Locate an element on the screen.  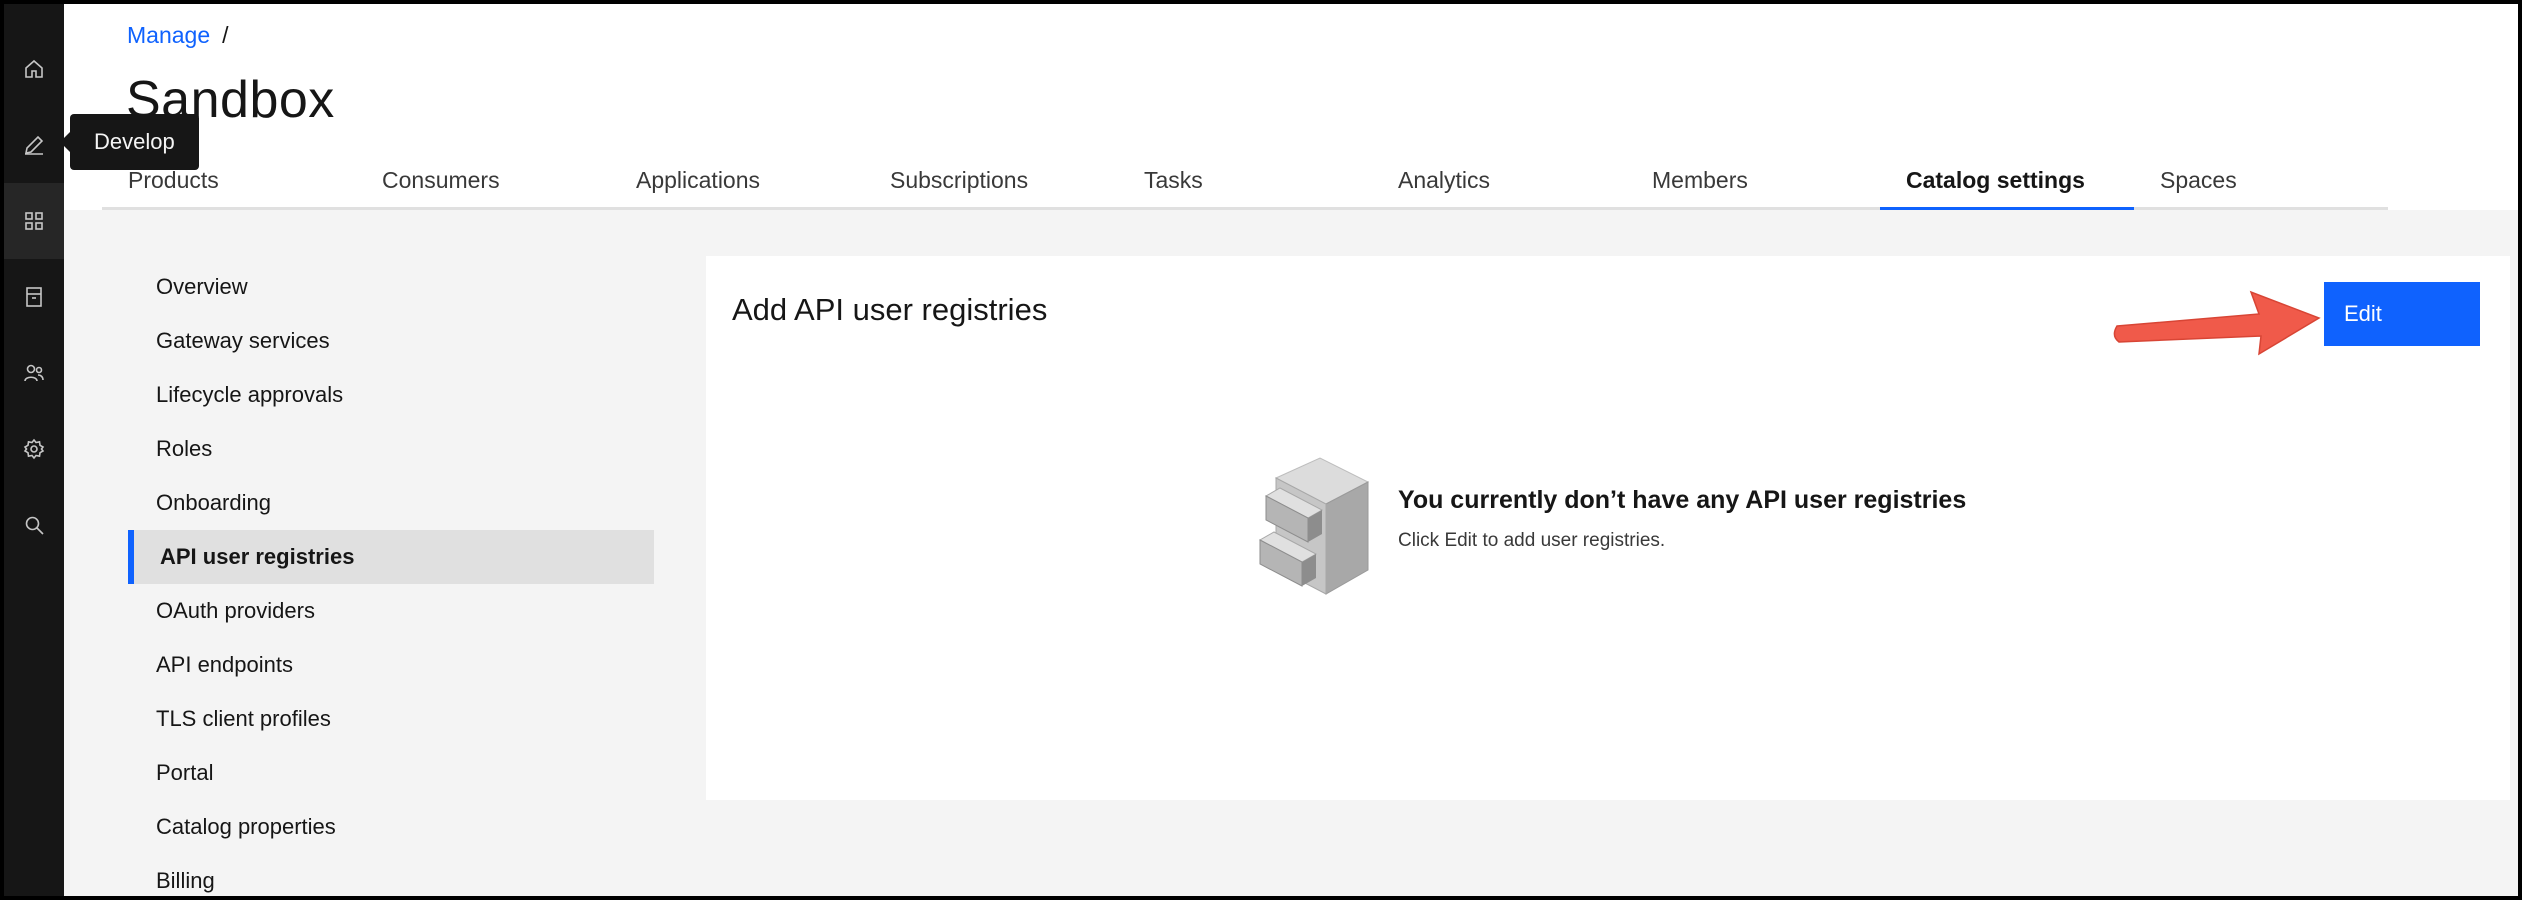
edit-icon is located at coordinates (34, 145).